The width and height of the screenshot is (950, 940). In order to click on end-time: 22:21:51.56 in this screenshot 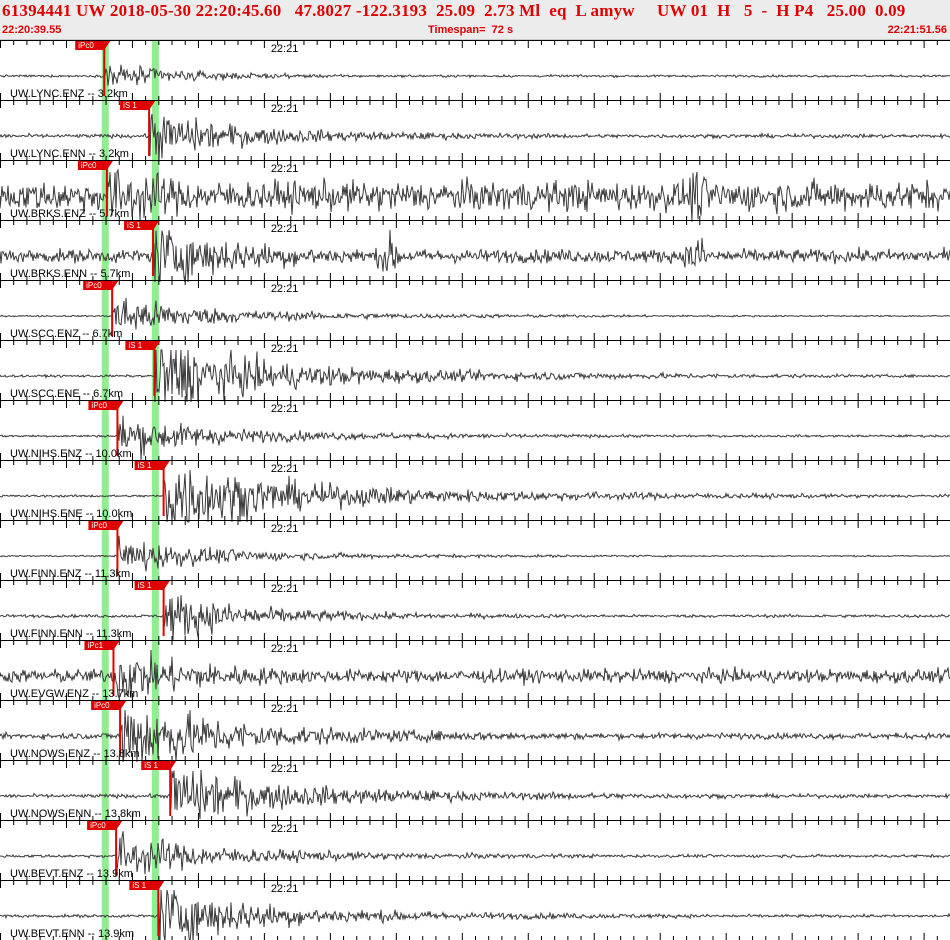, I will do `click(917, 30)`.